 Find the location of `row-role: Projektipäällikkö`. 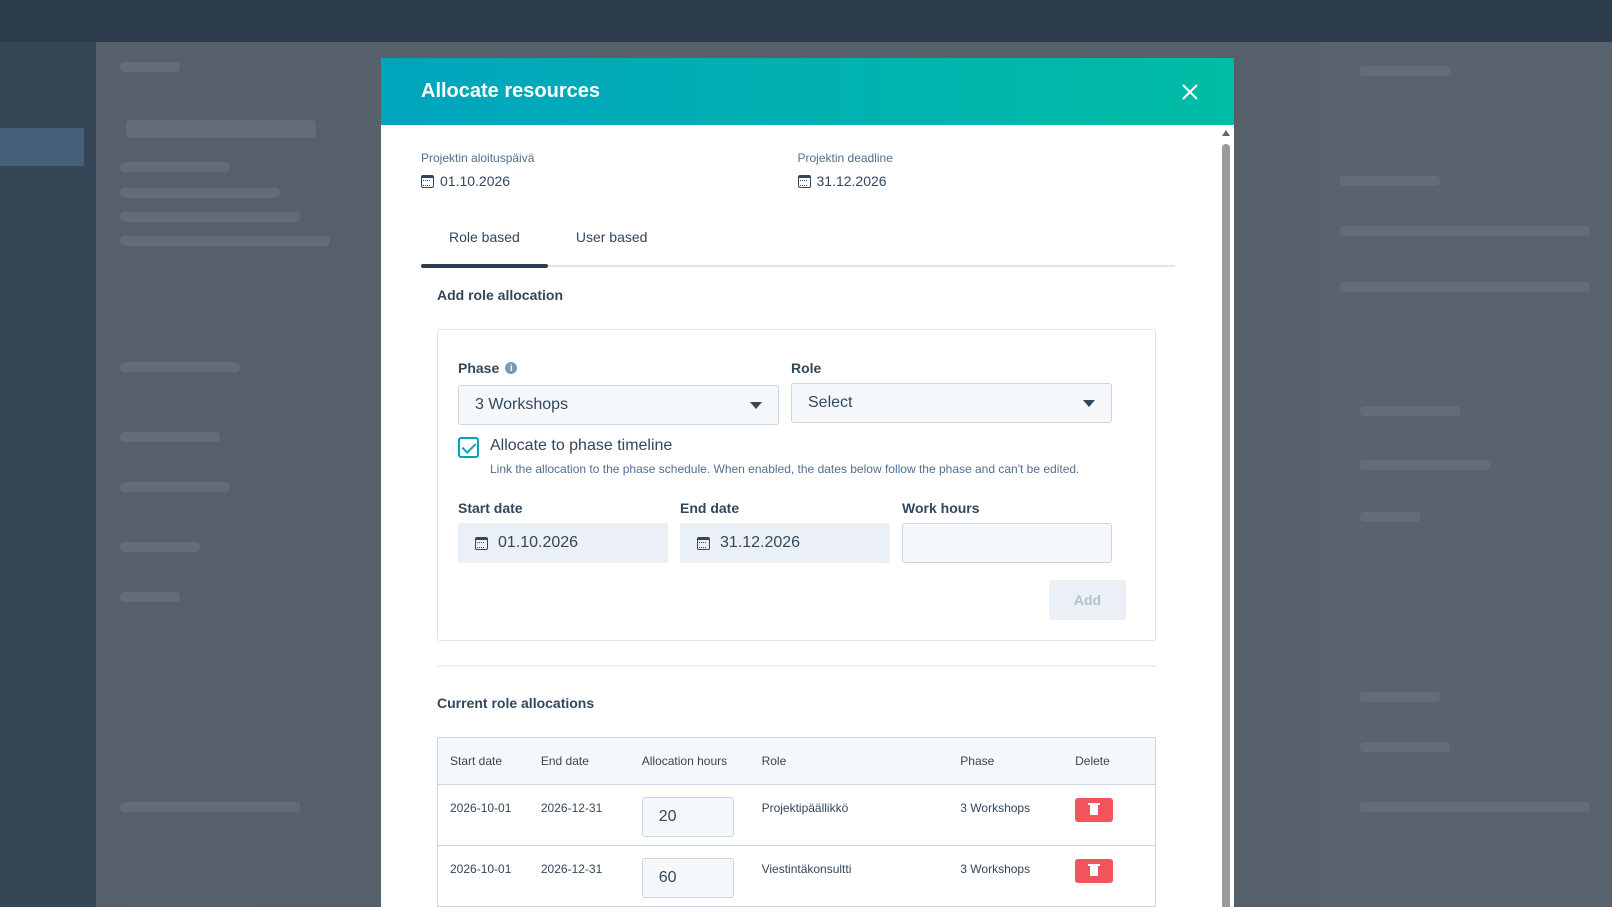

row-role: Projektipäällikkö is located at coordinates (805, 808).